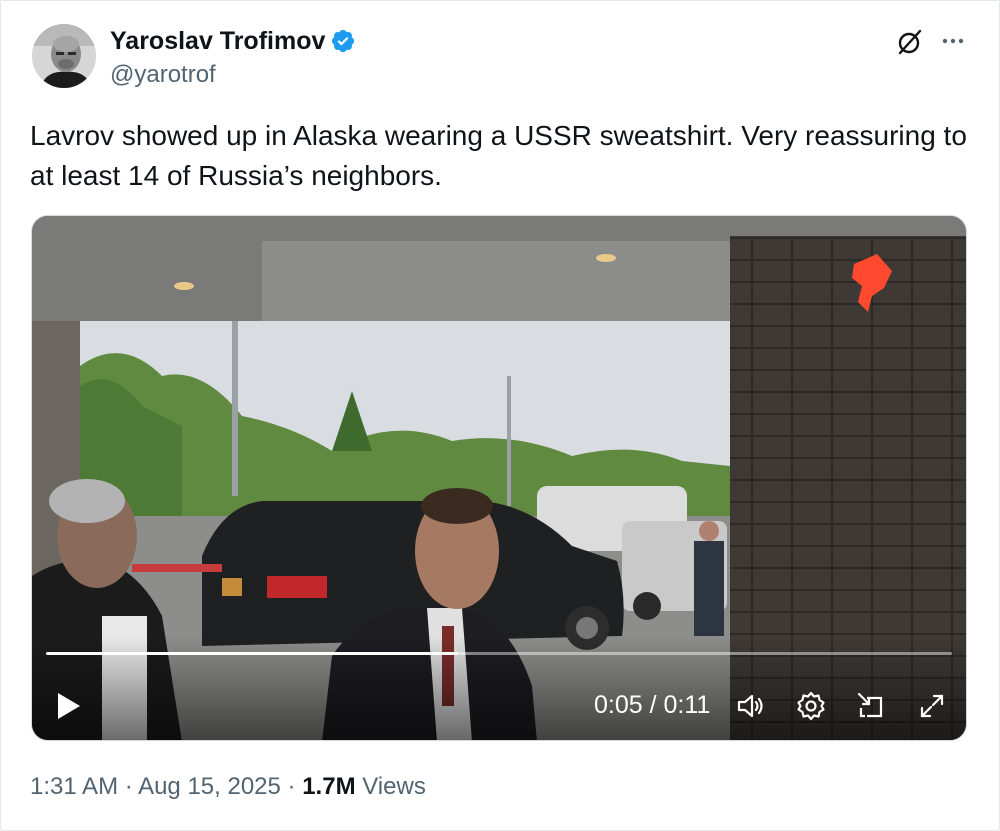  I want to click on handle: @yarotrof, so click(163, 75).